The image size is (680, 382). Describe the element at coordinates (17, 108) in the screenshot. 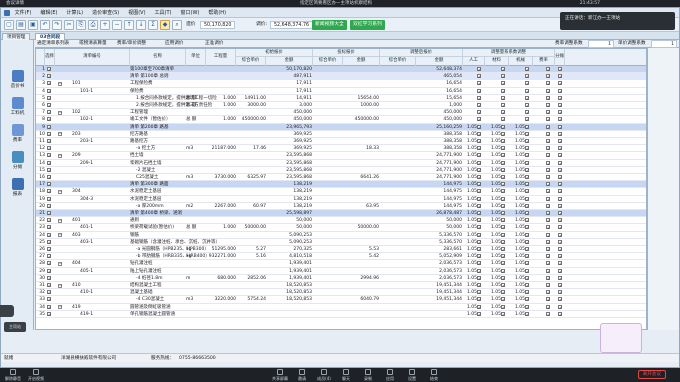

I see `sidebar-item-labor-material: 工料机` at that location.